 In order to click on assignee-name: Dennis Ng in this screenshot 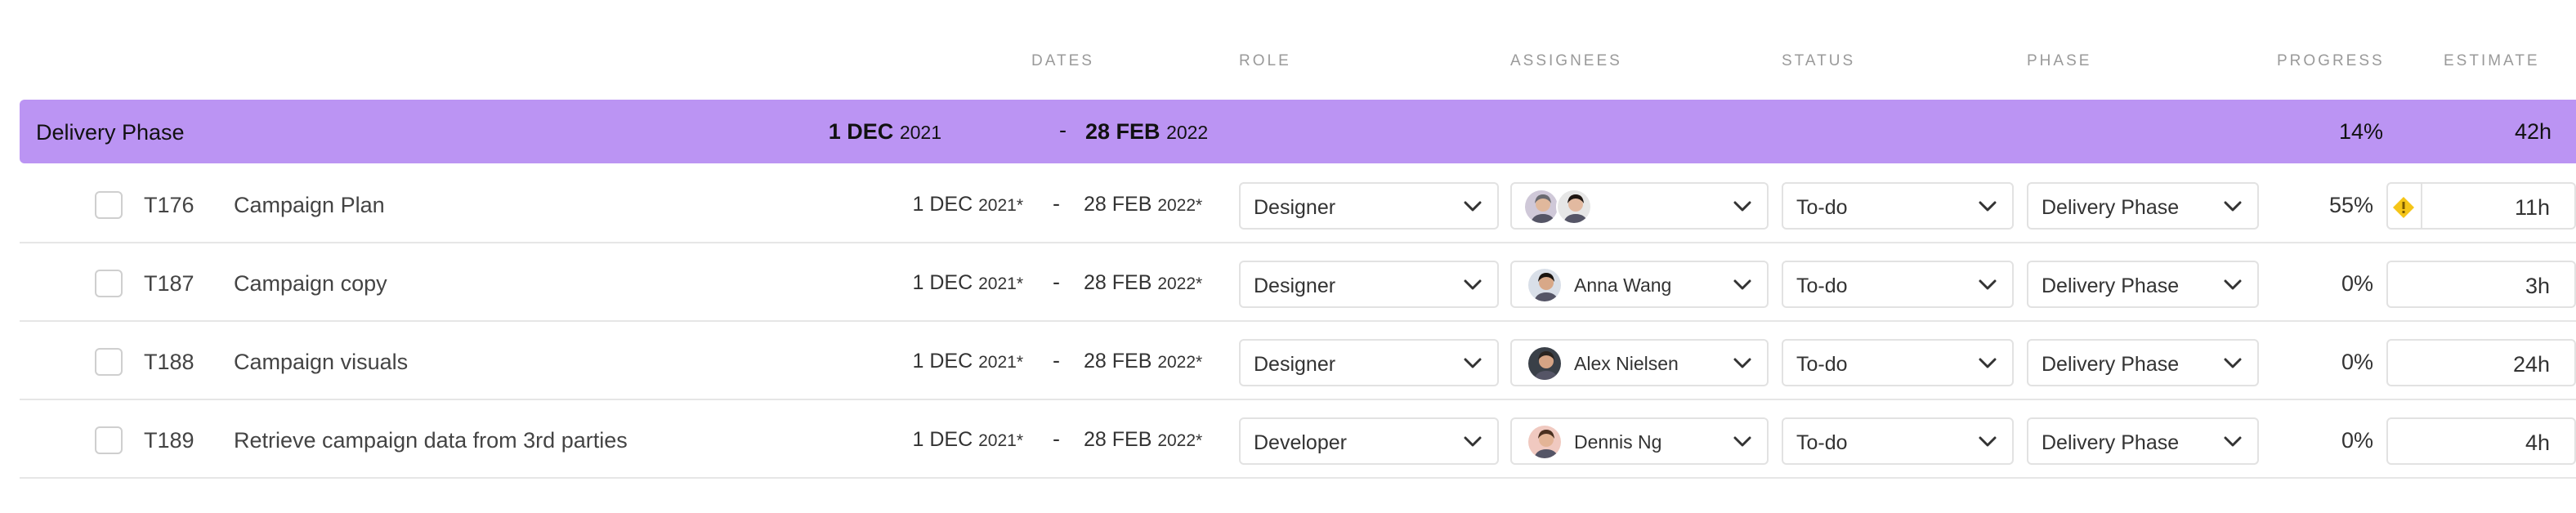, I will do `click(1618, 442)`.